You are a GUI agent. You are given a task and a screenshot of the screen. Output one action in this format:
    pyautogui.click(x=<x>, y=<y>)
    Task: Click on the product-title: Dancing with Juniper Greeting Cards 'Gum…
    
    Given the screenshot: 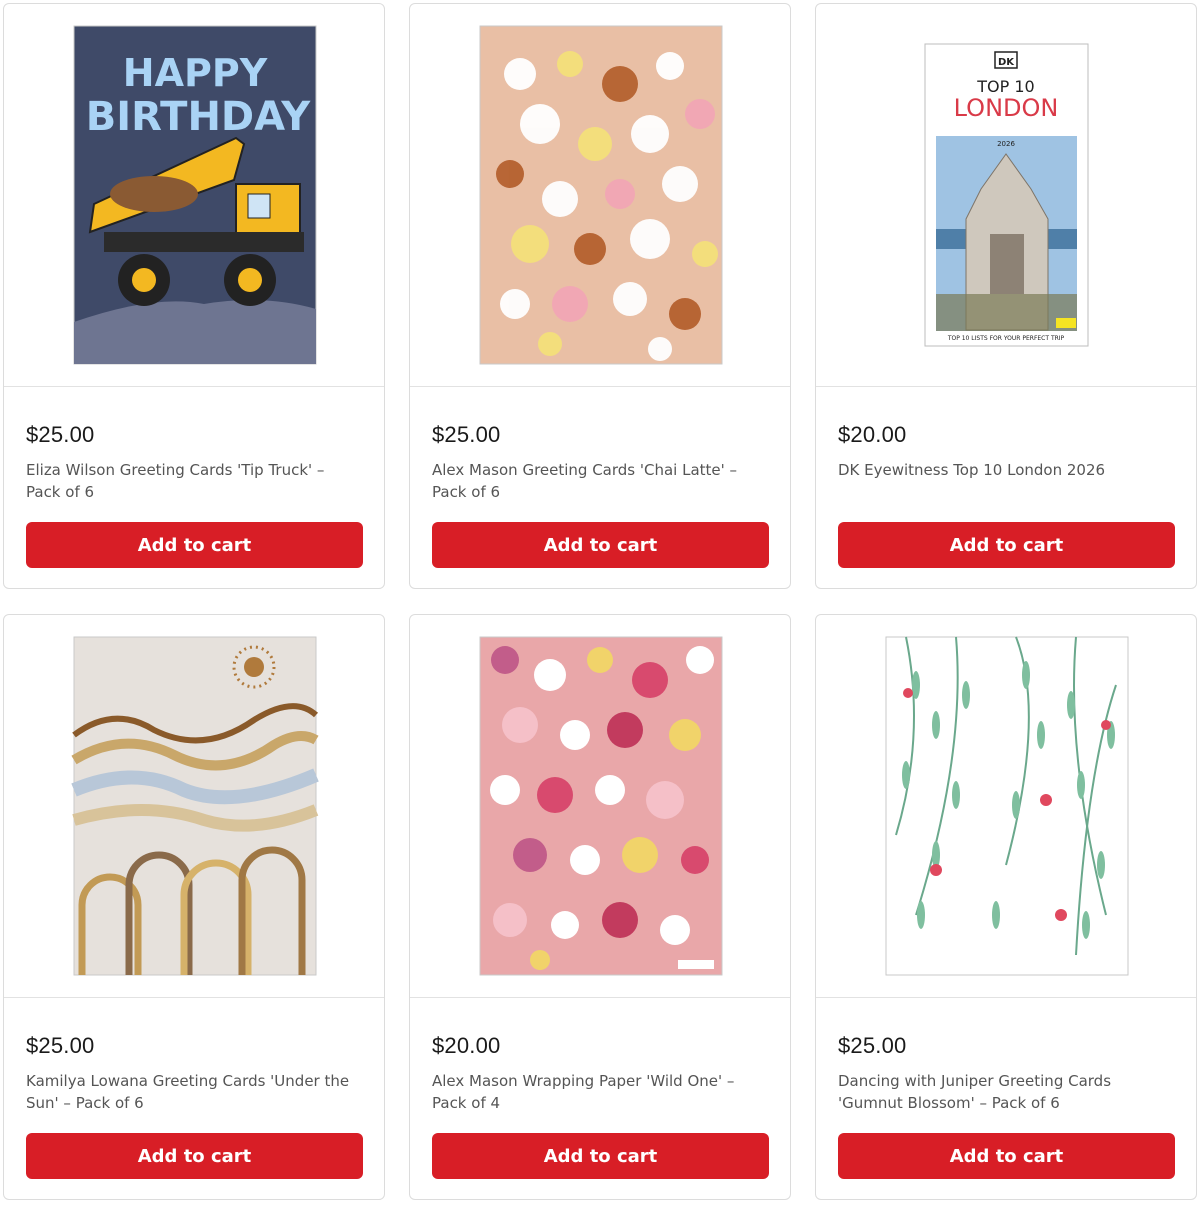 What is the action you would take?
    pyautogui.click(x=1003, y=1092)
    